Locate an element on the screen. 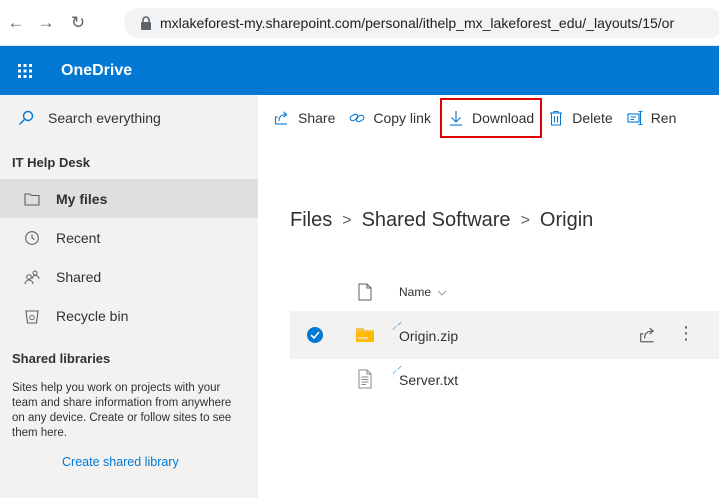  share-button: Share is located at coordinates (304, 118).